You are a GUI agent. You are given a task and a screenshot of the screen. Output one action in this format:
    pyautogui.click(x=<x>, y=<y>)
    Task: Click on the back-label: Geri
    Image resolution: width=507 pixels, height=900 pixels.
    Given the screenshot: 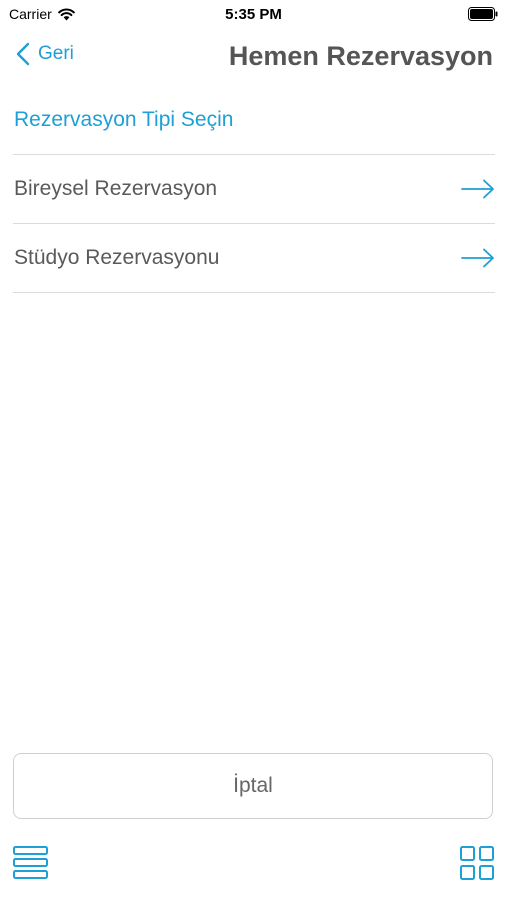 What is the action you would take?
    pyautogui.click(x=56, y=53)
    